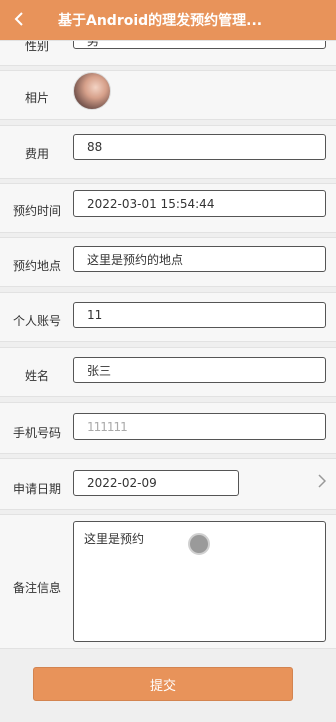 The height and width of the screenshot is (722, 336). Describe the element at coordinates (199, 426) in the screenshot. I see `phone-input: 111111` at that location.